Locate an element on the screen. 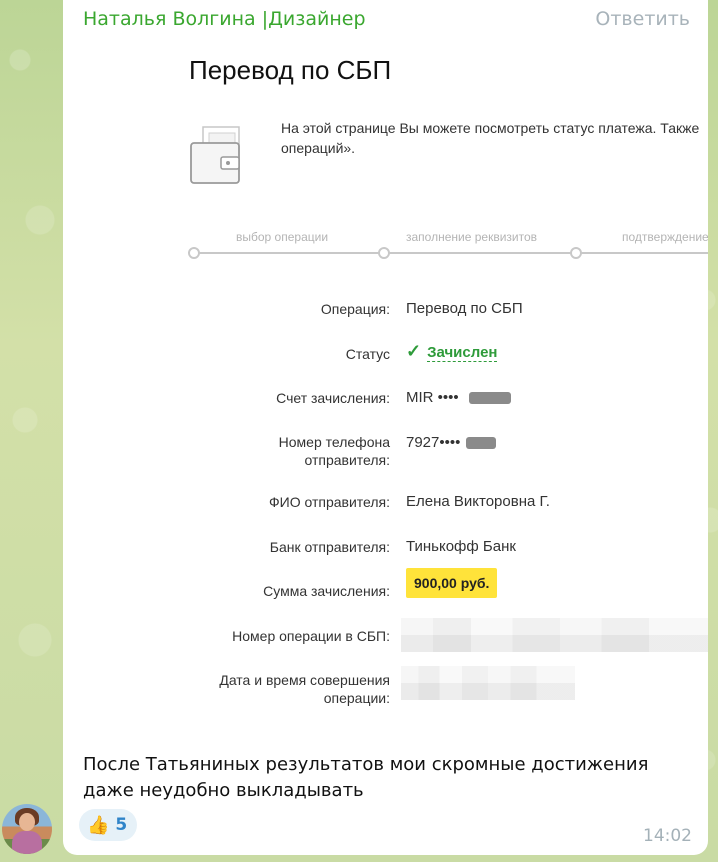  operation-value: Перевод по СБП is located at coordinates (464, 308).